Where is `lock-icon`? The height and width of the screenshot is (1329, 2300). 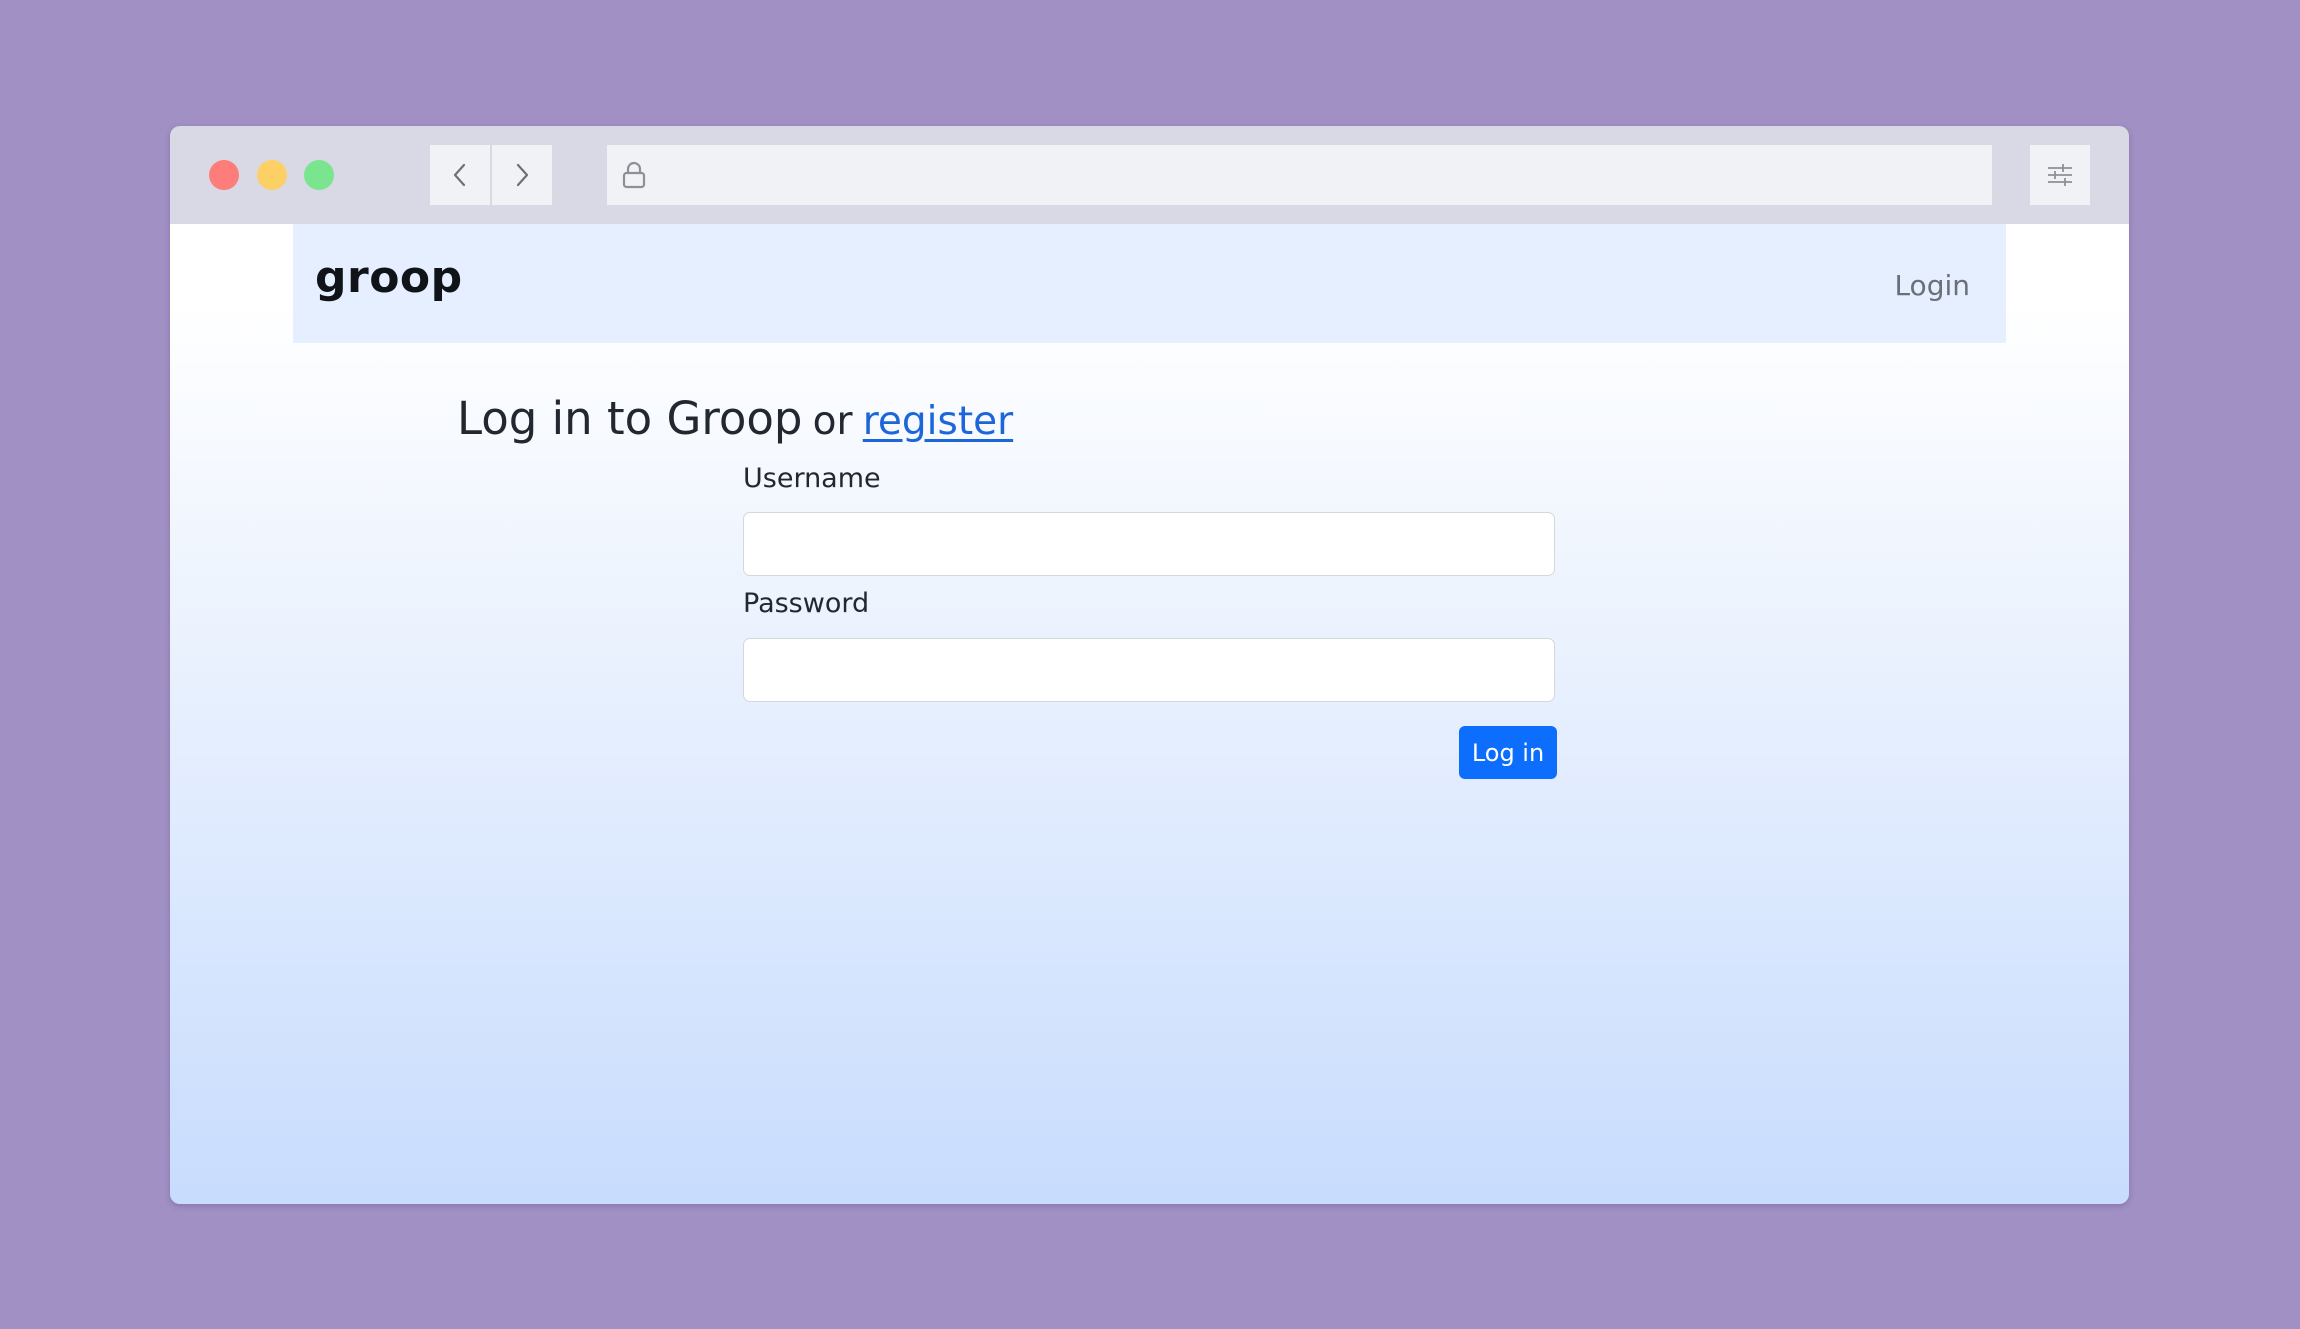 lock-icon is located at coordinates (634, 175).